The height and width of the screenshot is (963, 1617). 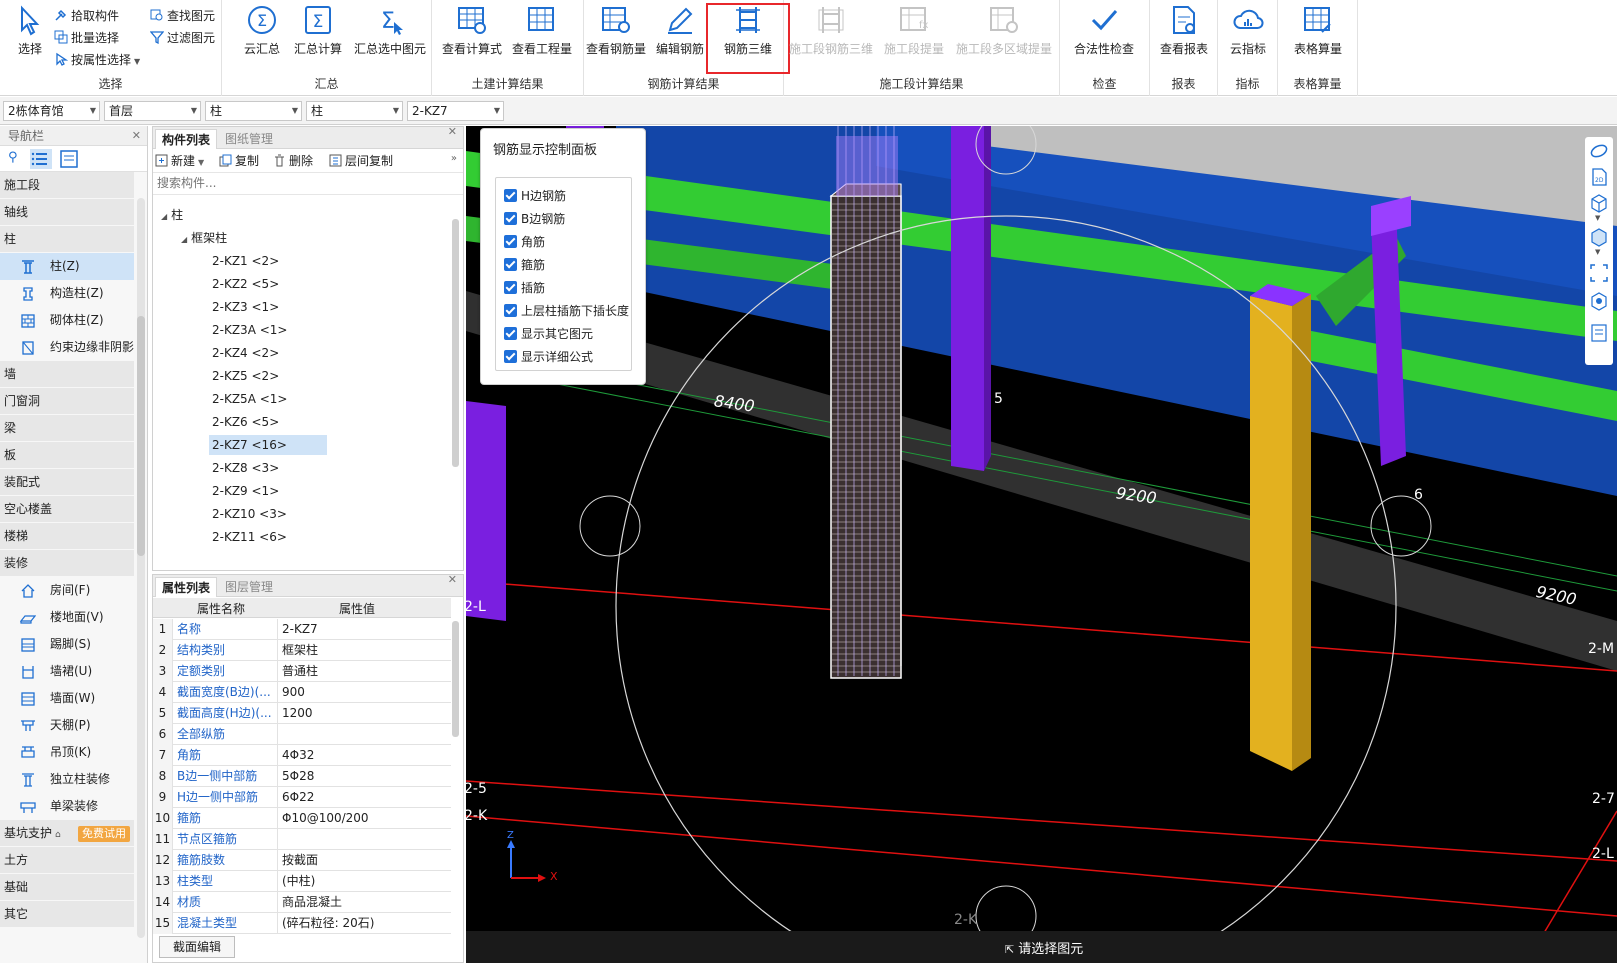 I want to click on nav-scrollbar-track, so click(x=141, y=568).